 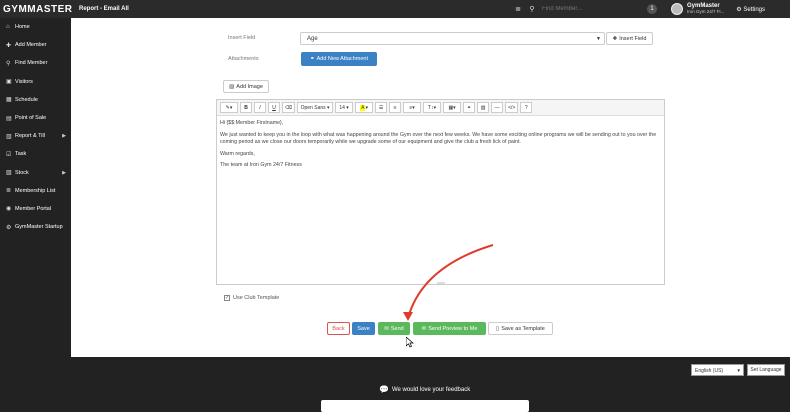 I want to click on sidebar-item-point-of-sale: ▤ Point of Sale, so click(x=35, y=118).